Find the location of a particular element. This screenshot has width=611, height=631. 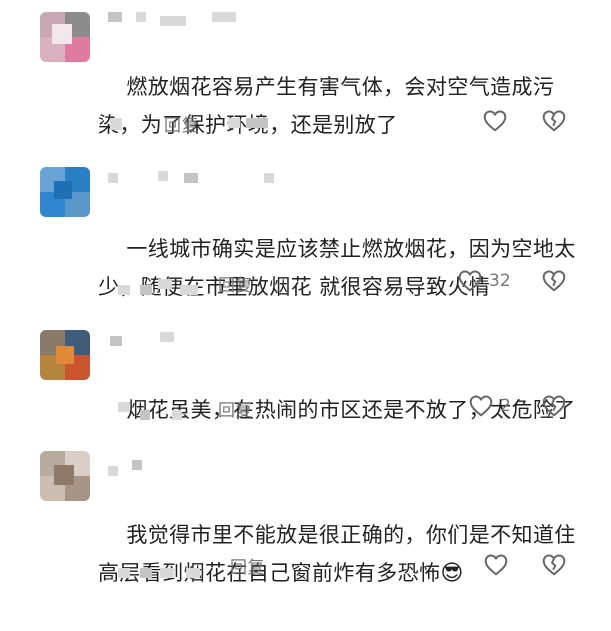

like-button: 2 is located at coordinates (489, 406).